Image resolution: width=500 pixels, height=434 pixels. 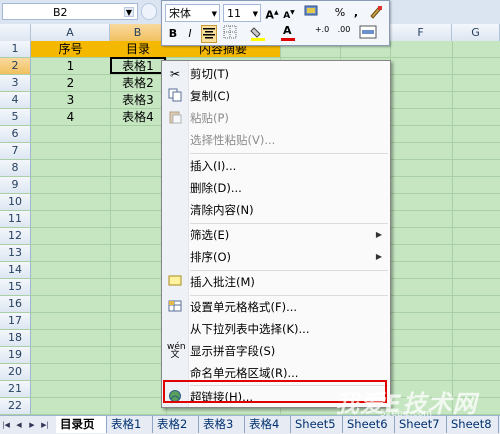 I want to click on column-header-f: F, so click(x=421, y=32).